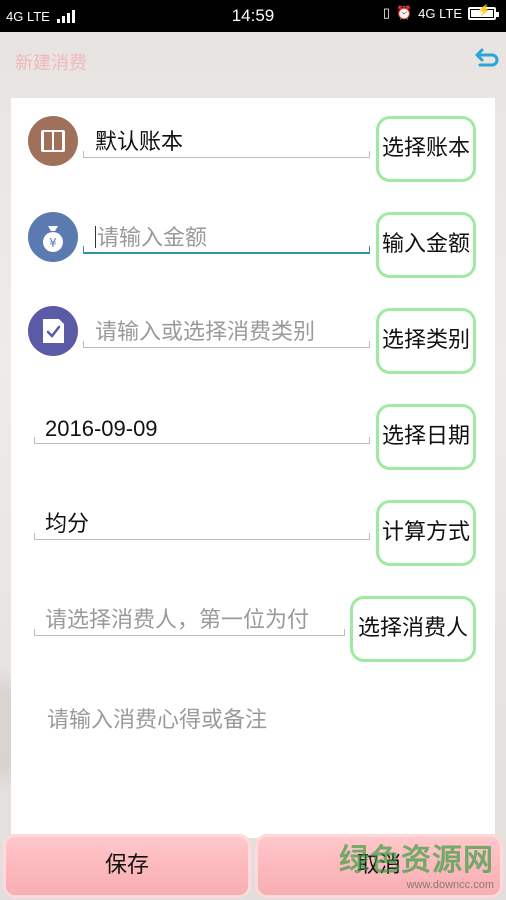 The height and width of the screenshot is (900, 506). What do you see at coordinates (152, 238) in the screenshot?
I see `amount-placeholder: 请输入金额` at bounding box center [152, 238].